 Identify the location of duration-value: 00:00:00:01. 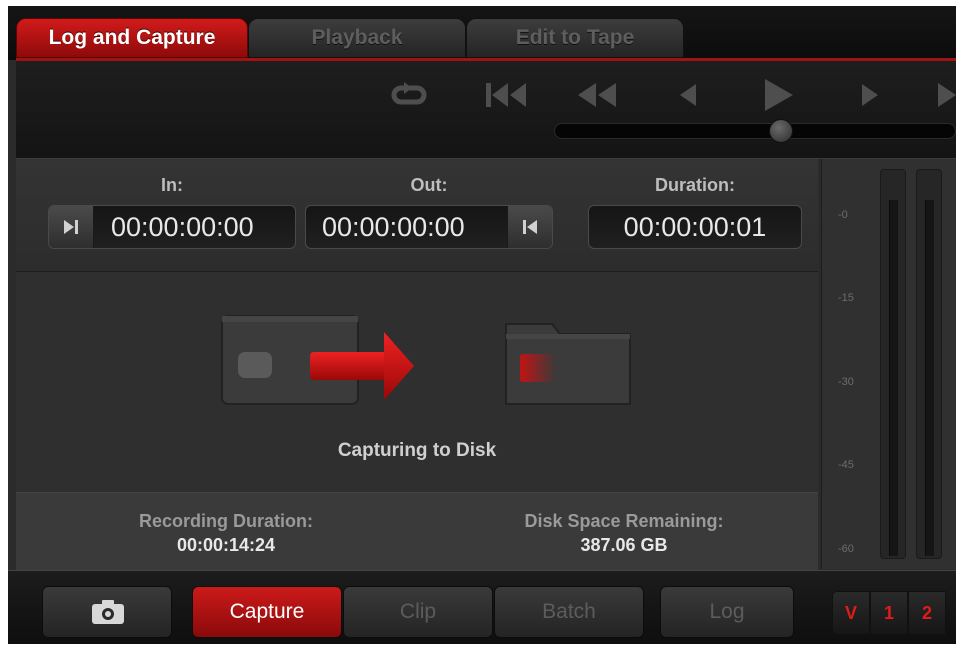
(695, 227).